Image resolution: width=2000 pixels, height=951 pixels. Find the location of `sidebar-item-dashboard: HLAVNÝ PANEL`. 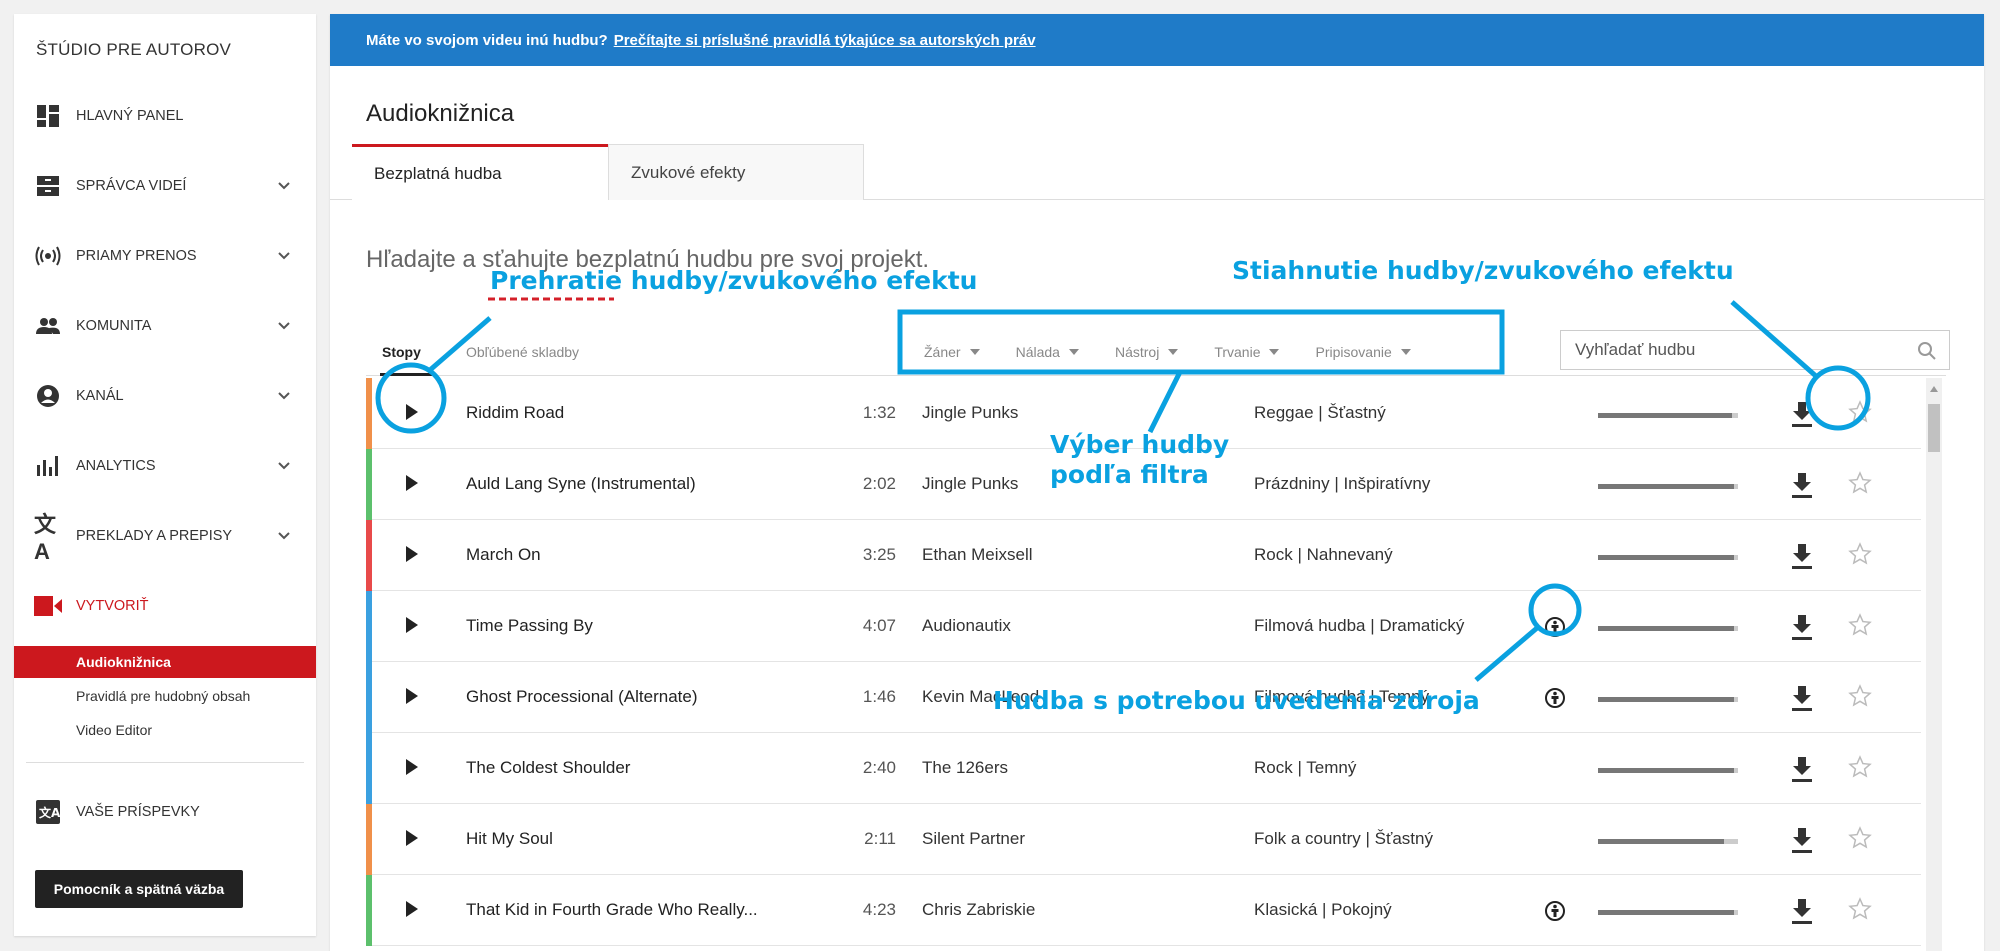

sidebar-item-dashboard: HLAVNÝ PANEL is located at coordinates (165, 116).